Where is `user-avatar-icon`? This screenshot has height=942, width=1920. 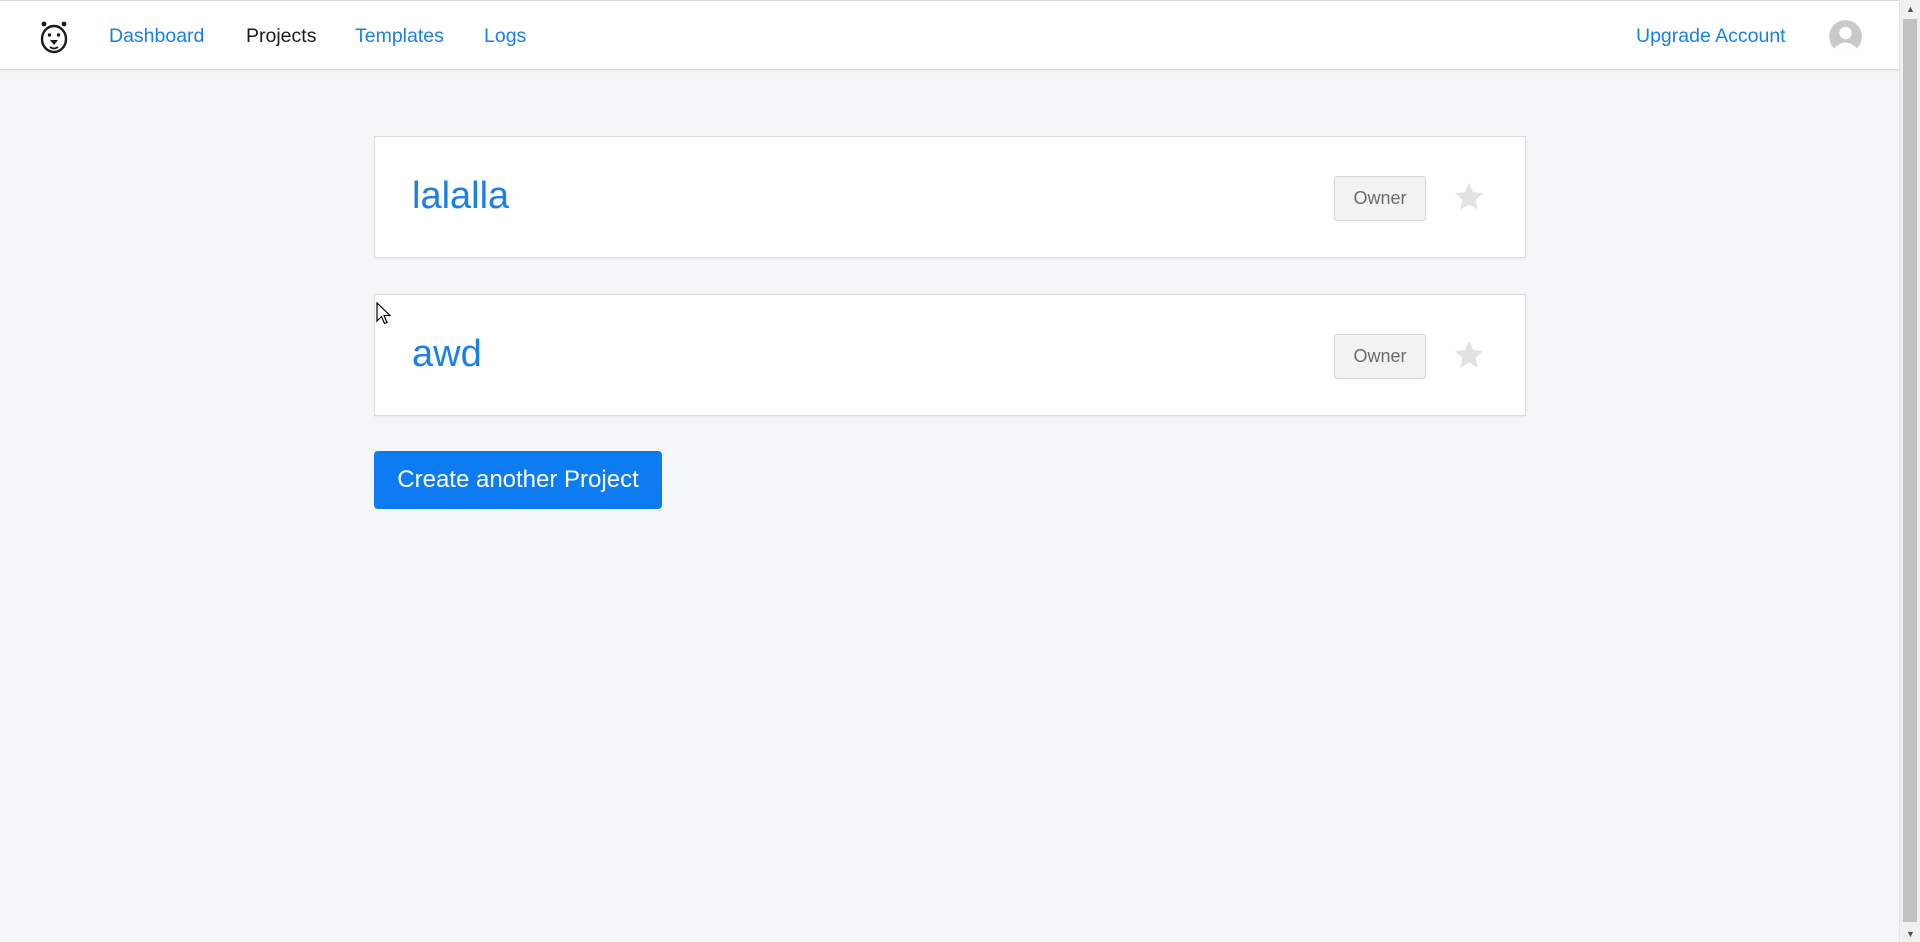
user-avatar-icon is located at coordinates (1845, 36).